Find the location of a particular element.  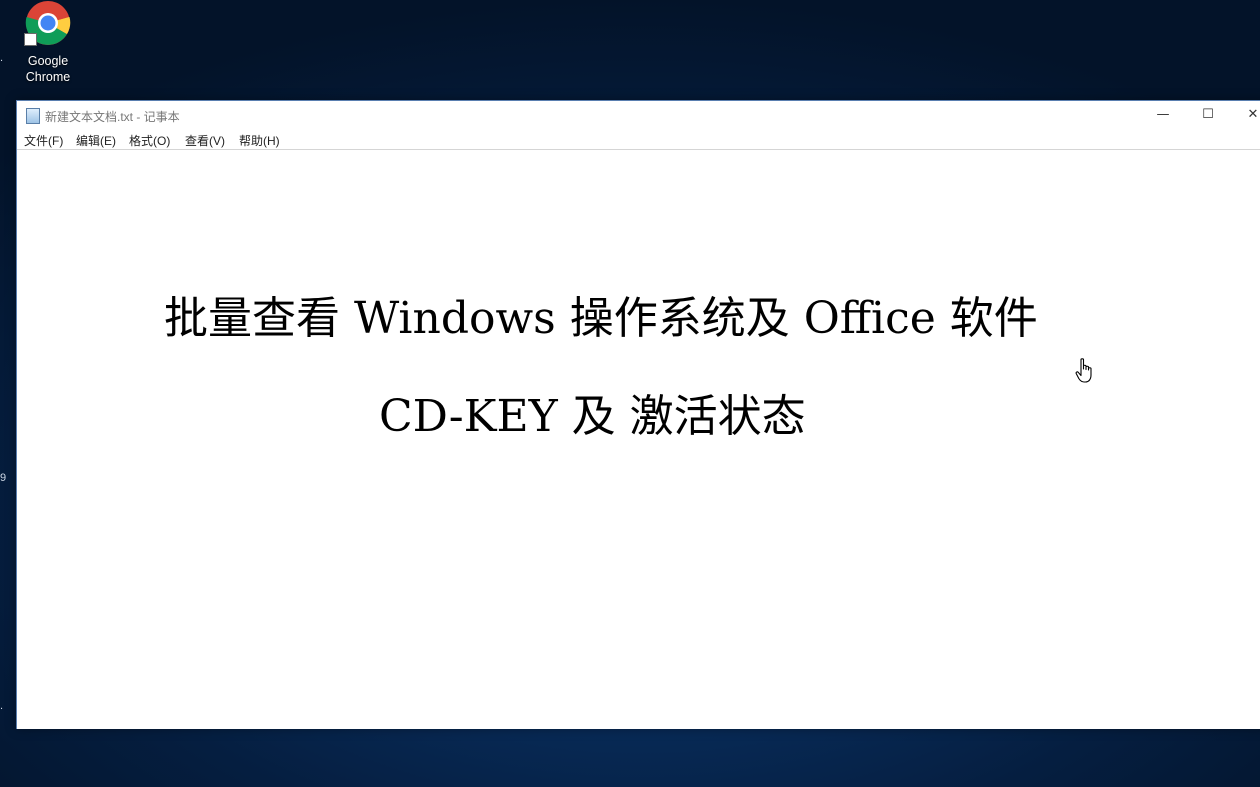

desktop-icon-label-line2: Chrome is located at coordinates (48, 77).